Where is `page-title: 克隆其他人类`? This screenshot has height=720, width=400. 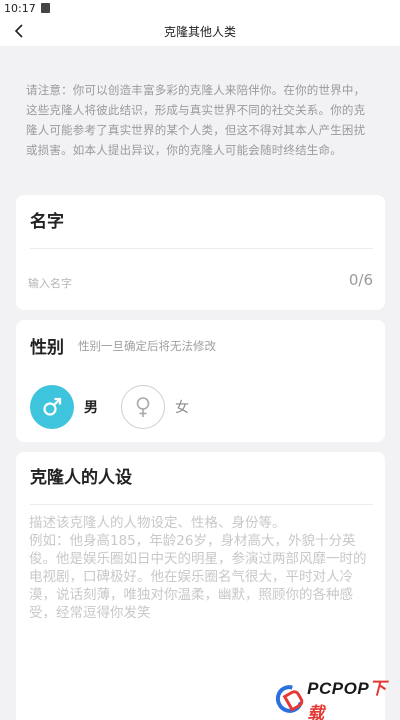 page-title: 克隆其他人类 is located at coordinates (199, 31).